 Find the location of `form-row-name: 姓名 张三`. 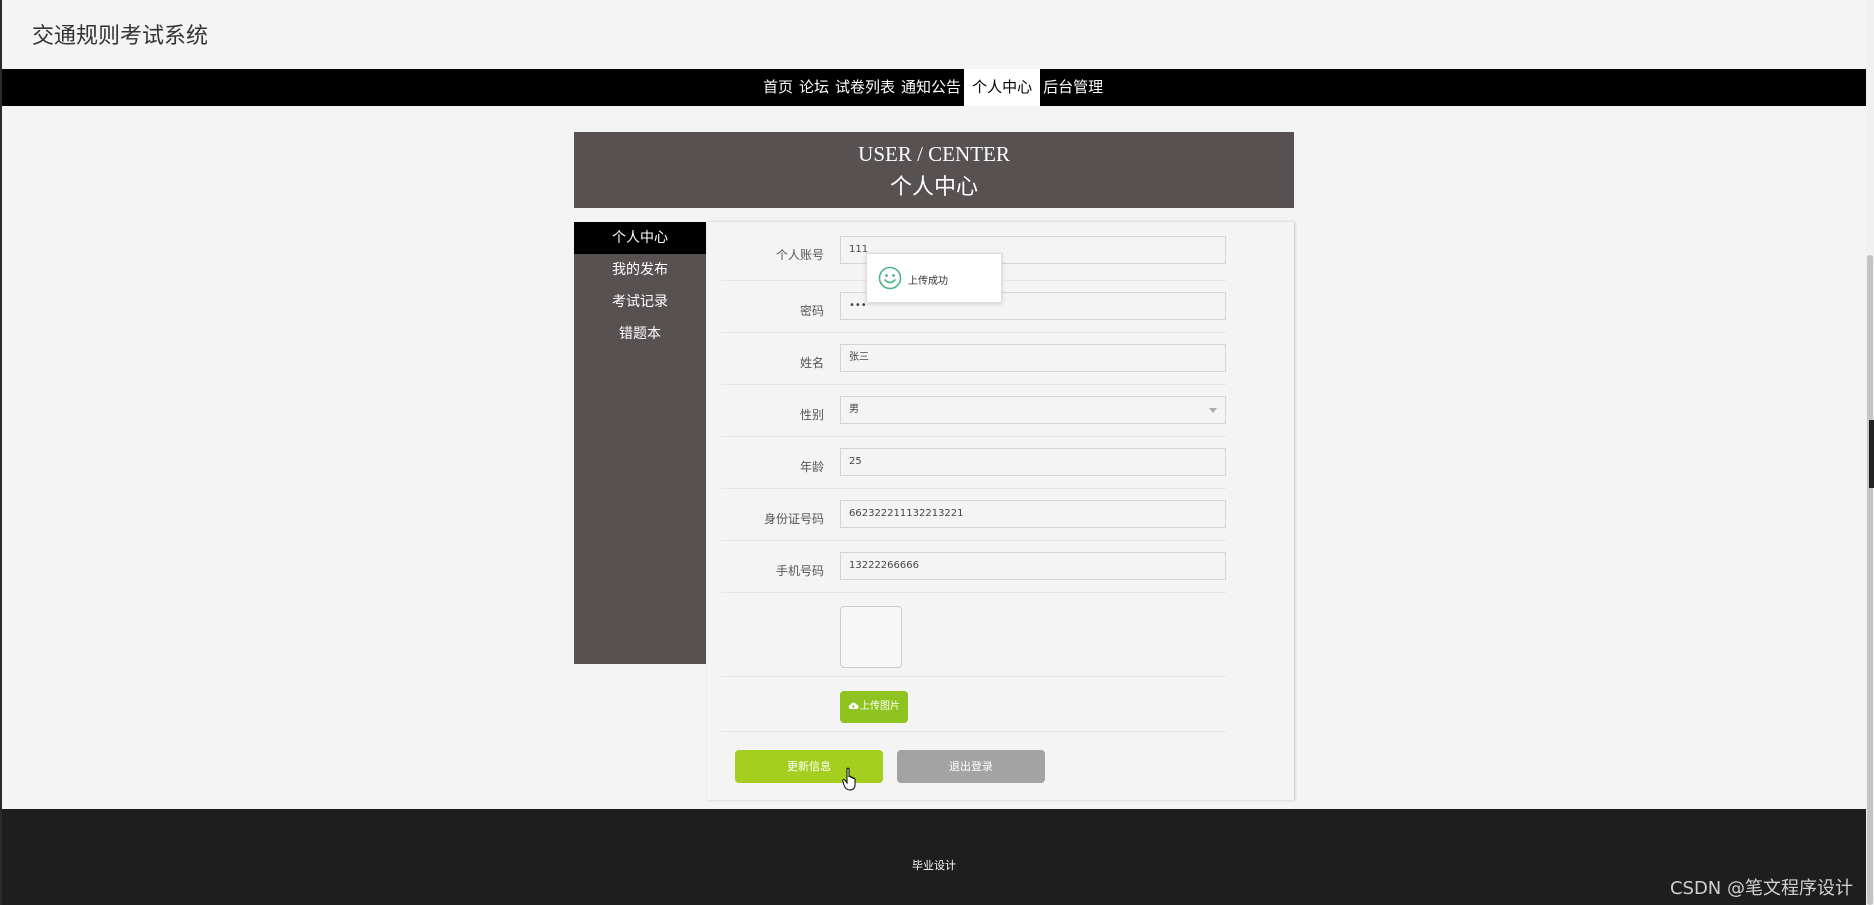

form-row-name: 姓名 张三 is located at coordinates (973, 358).